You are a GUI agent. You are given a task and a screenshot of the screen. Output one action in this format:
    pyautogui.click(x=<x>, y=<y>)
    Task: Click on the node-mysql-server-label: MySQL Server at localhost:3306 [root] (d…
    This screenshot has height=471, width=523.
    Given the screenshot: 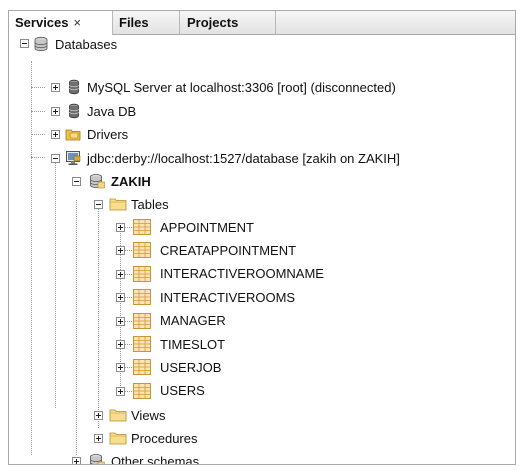 What is the action you would take?
    pyautogui.click(x=241, y=87)
    